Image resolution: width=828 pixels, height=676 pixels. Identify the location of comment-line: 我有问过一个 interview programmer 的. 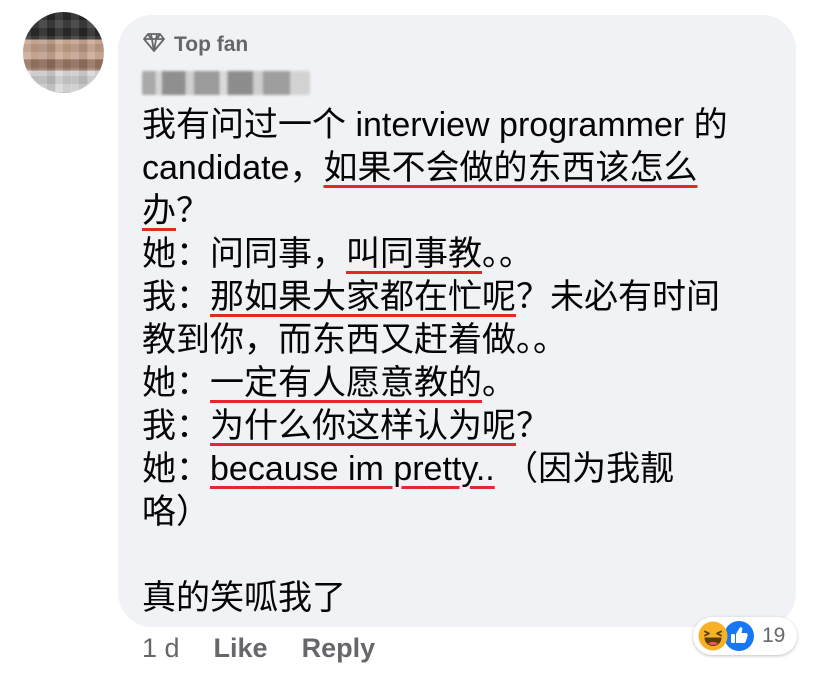
(462, 125).